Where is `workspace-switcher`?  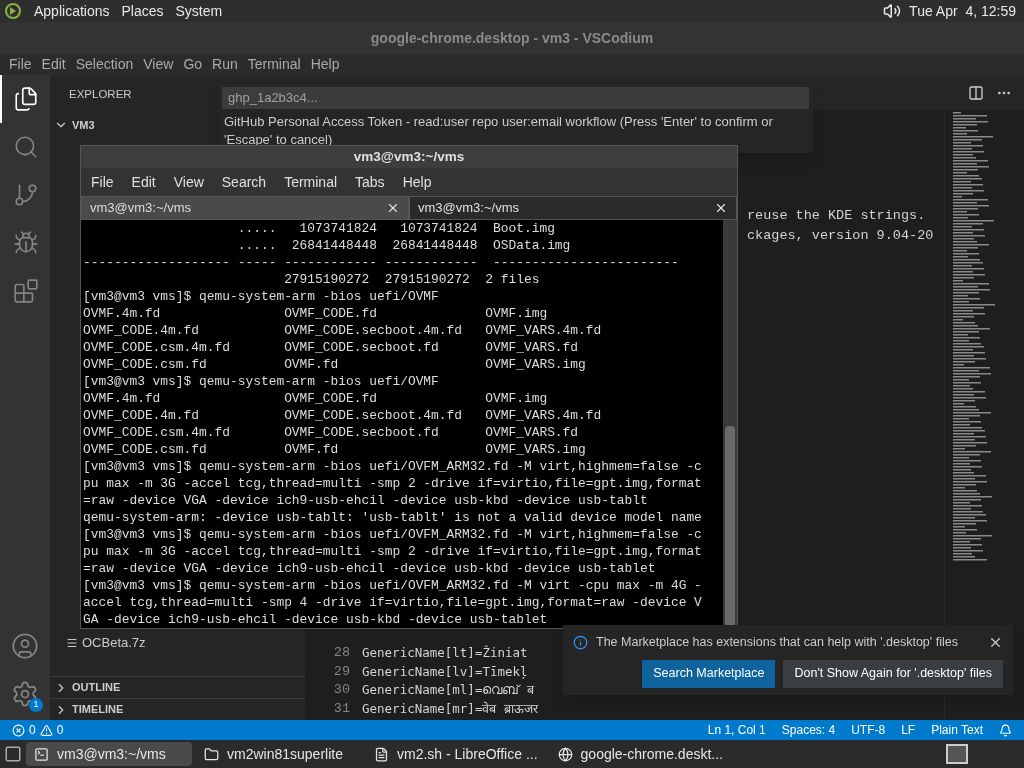 workspace-switcher is located at coordinates (957, 754).